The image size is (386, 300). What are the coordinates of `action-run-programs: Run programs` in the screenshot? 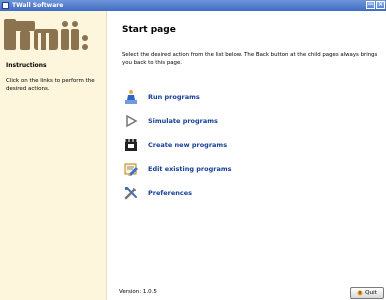 It's located at (233, 97).